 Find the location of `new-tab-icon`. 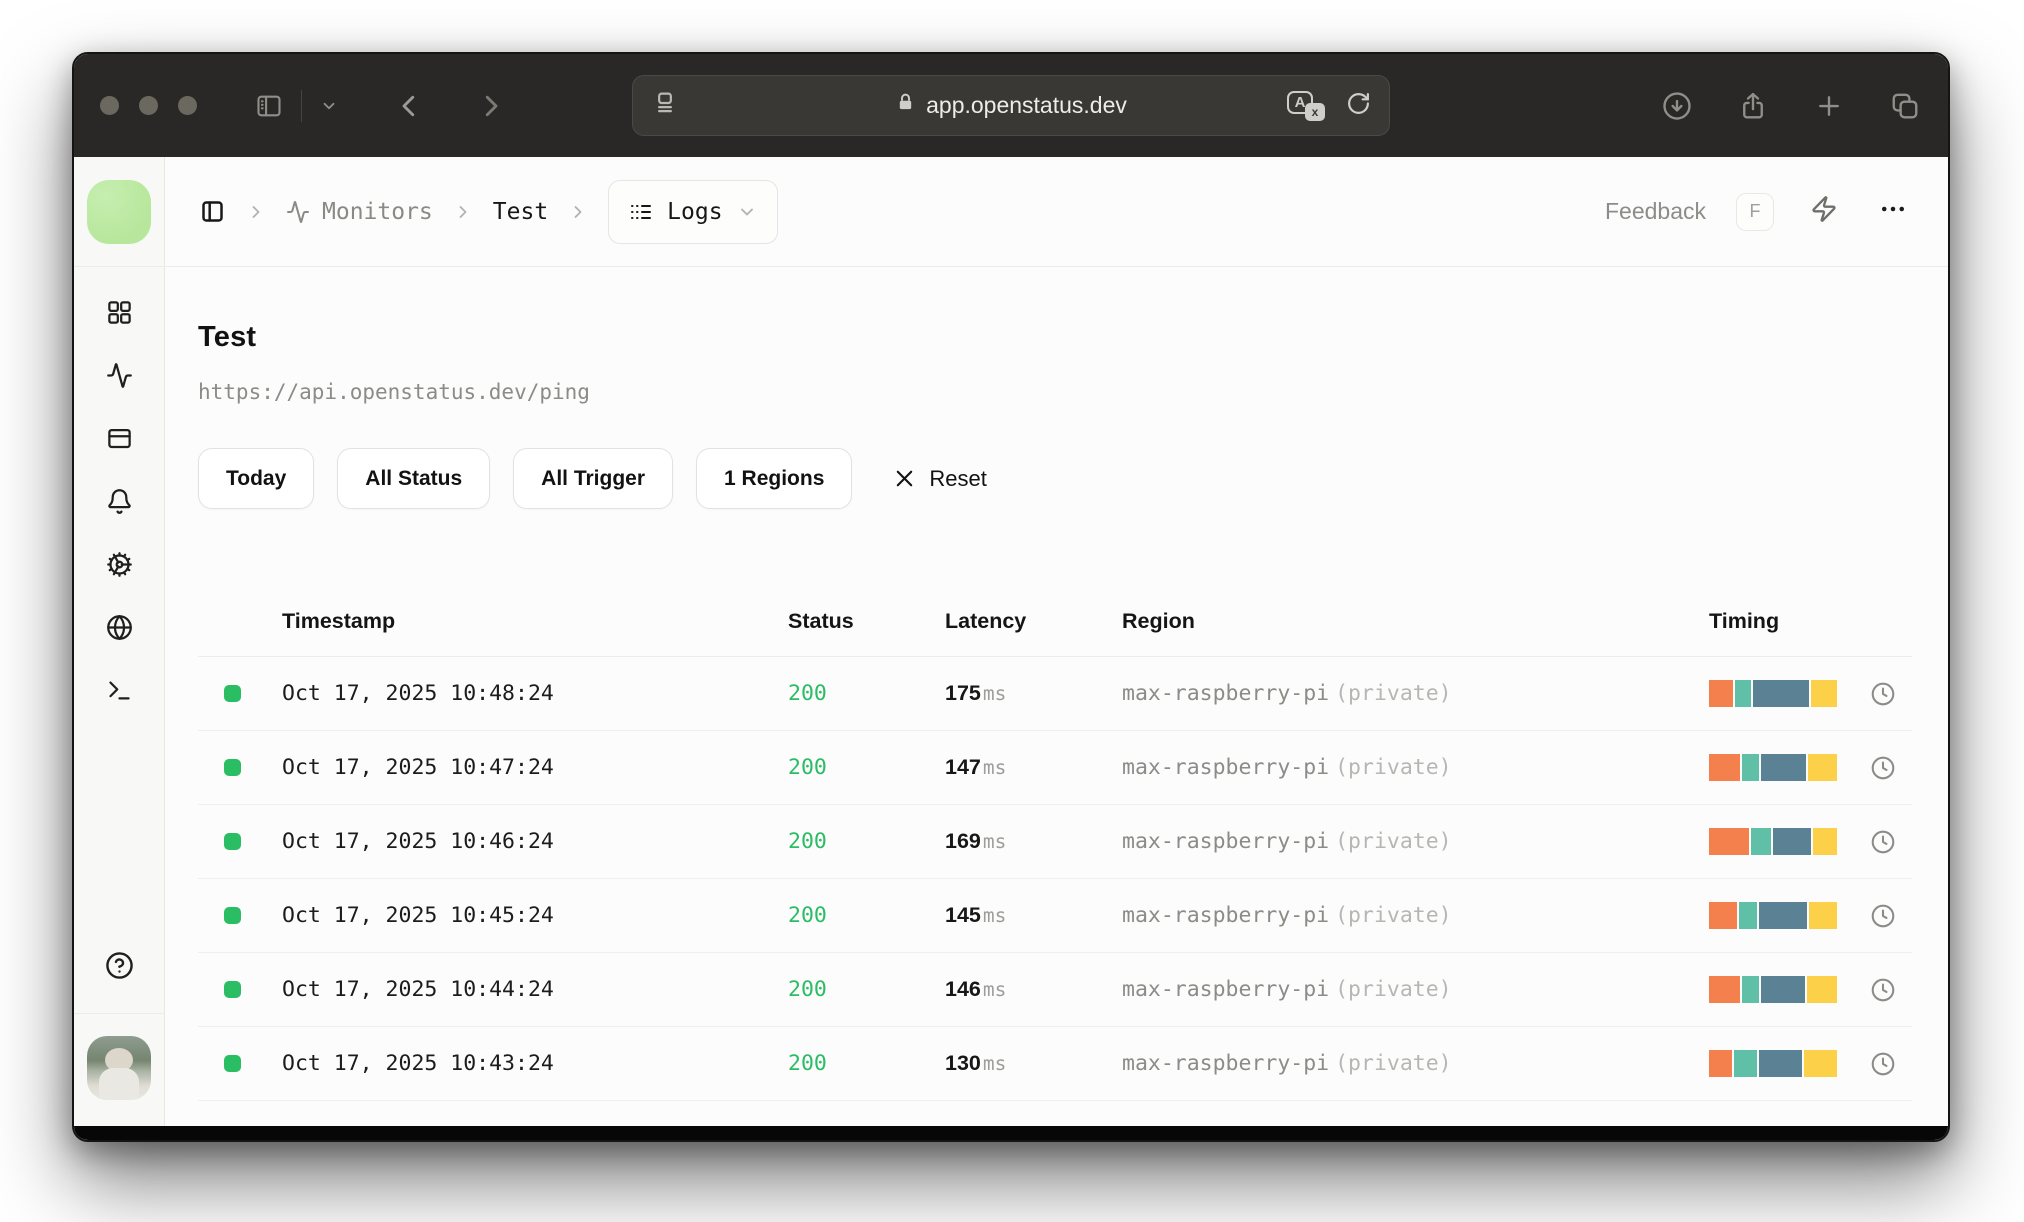

new-tab-icon is located at coordinates (1829, 106).